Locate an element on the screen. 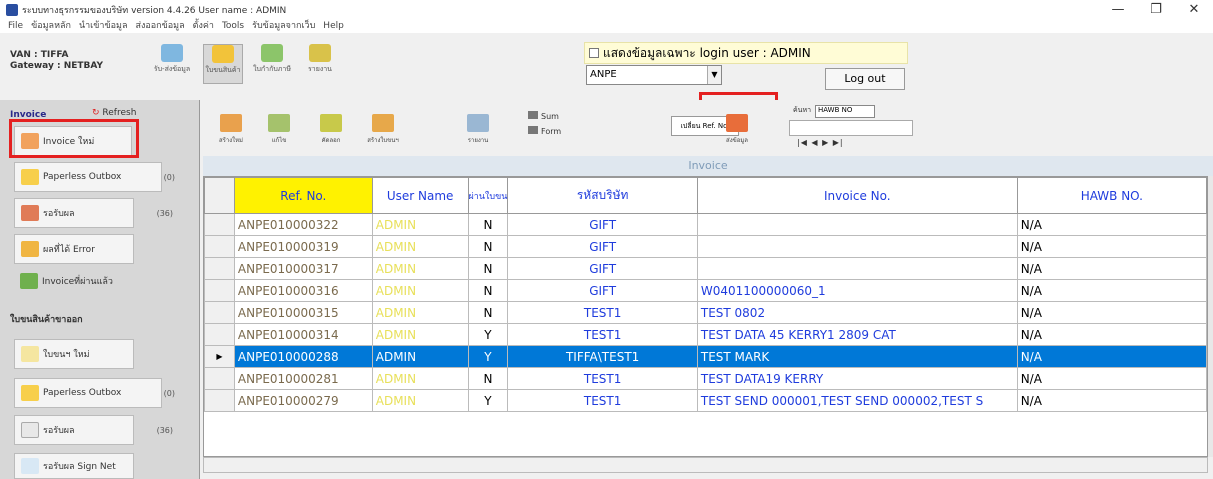 This screenshot has width=1213, height=479. sidebar-item-paperless-outbox: Paperless Outbox (0) is located at coordinates (94, 177).